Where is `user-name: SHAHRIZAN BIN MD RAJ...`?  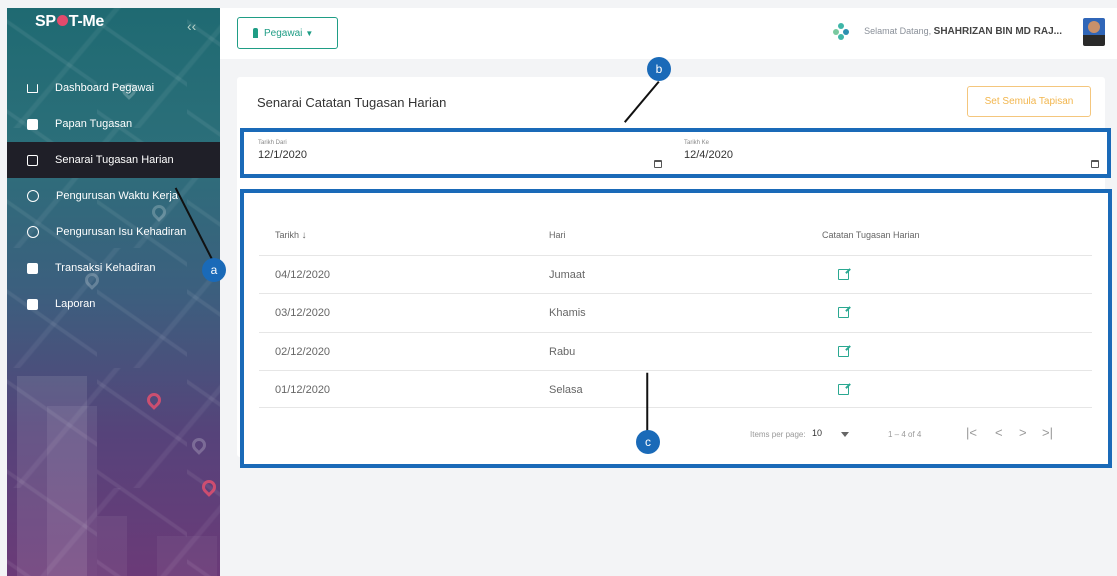
user-name: SHAHRIZAN BIN MD RAJ... is located at coordinates (998, 31).